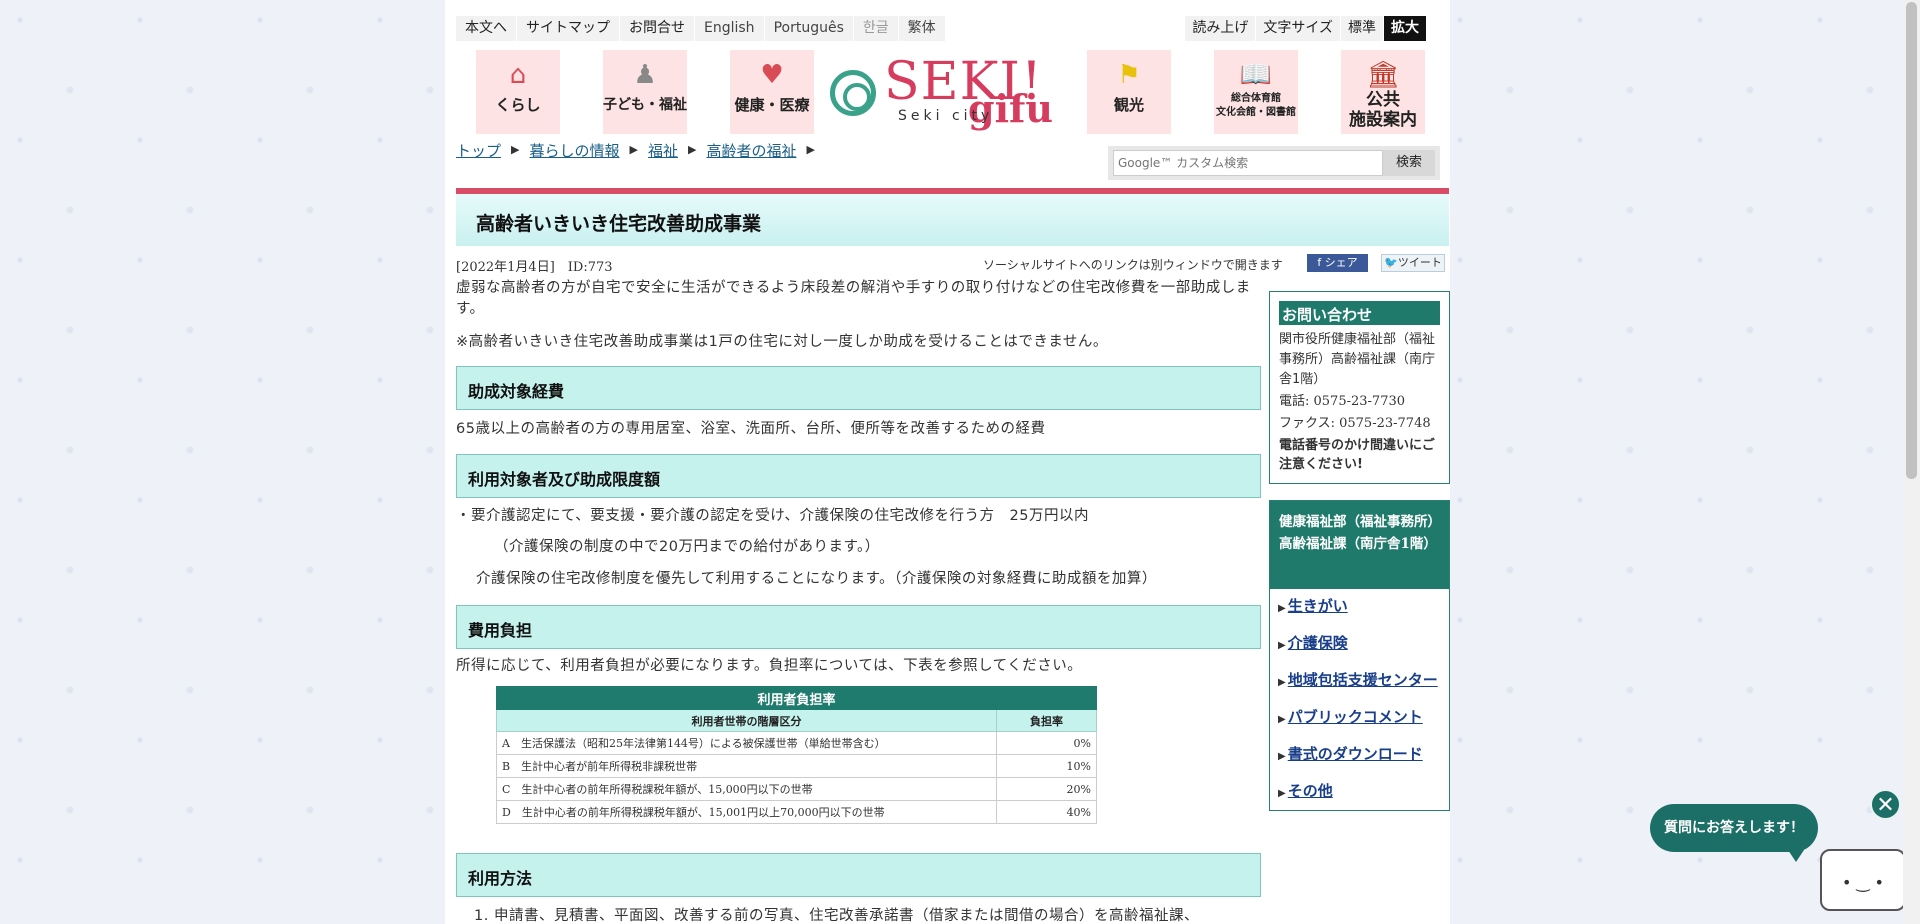 The width and height of the screenshot is (1920, 924). Describe the element at coordinates (751, 150) in the screenshot. I see `breadcrumb-elderly-link: 高齢者の福祉` at that location.